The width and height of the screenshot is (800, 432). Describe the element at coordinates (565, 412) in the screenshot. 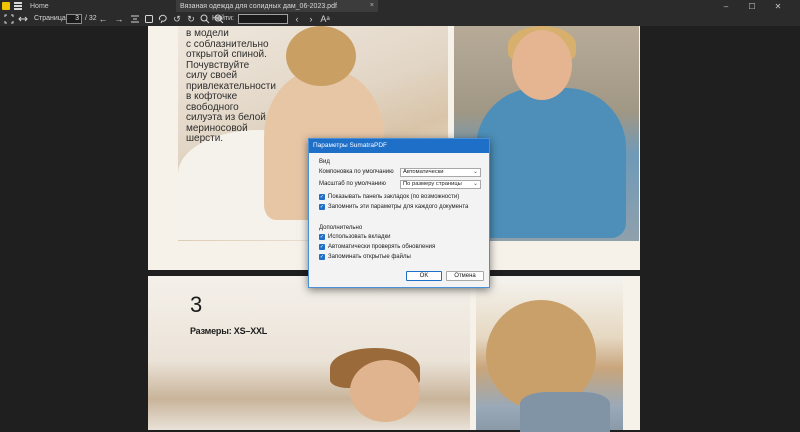

I see `figure-sweater` at that location.